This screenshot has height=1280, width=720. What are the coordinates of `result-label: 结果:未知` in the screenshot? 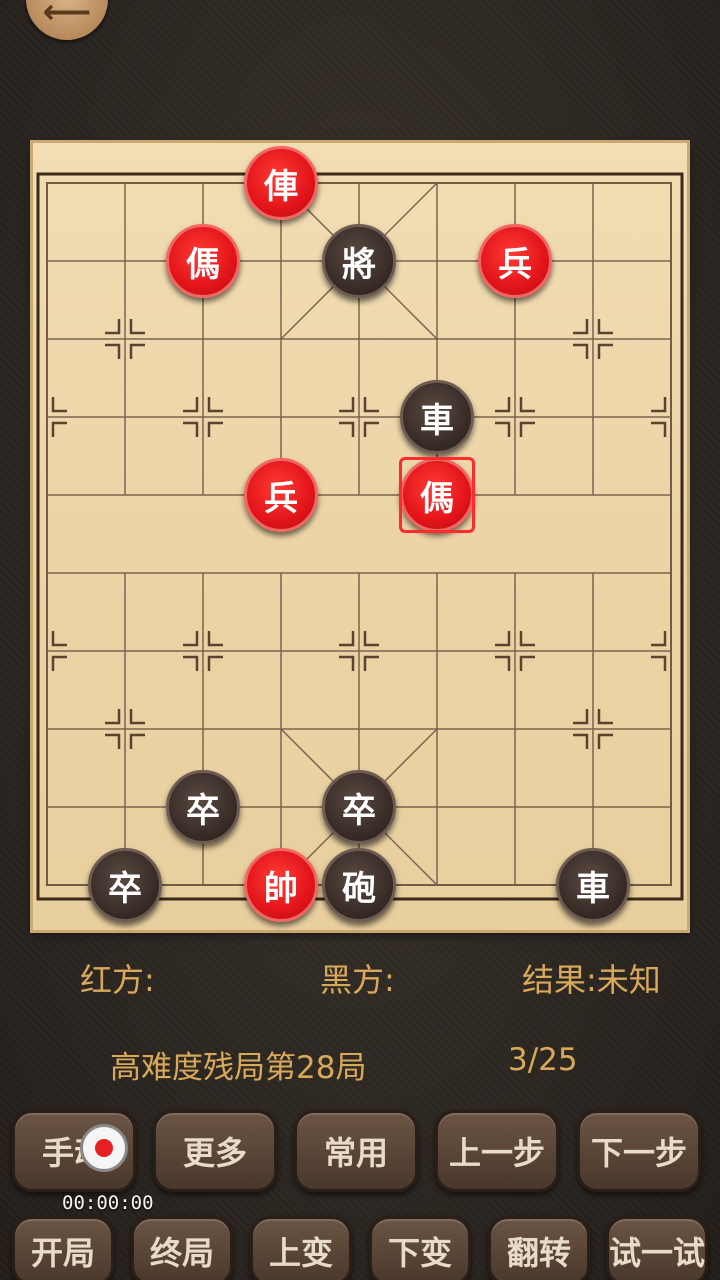 It's located at (591, 980).